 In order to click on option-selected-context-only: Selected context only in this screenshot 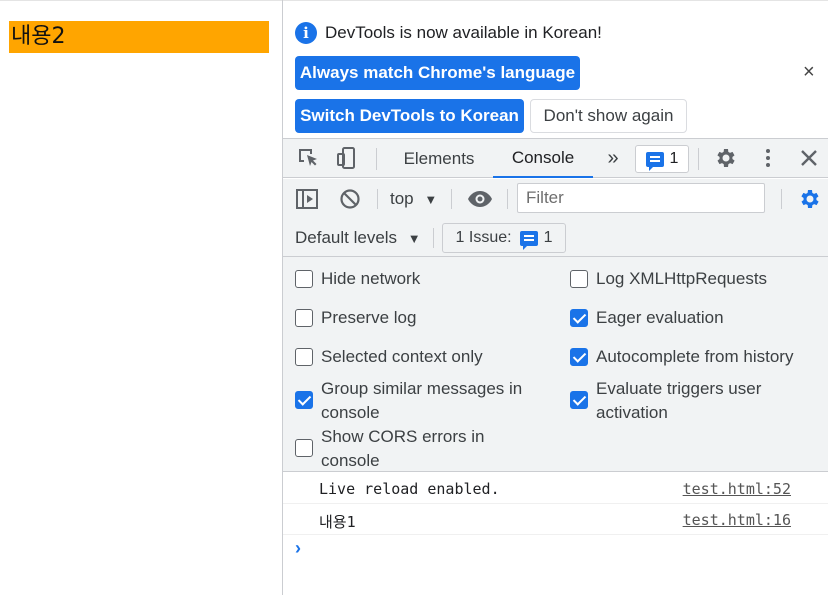, I will do `click(389, 357)`.